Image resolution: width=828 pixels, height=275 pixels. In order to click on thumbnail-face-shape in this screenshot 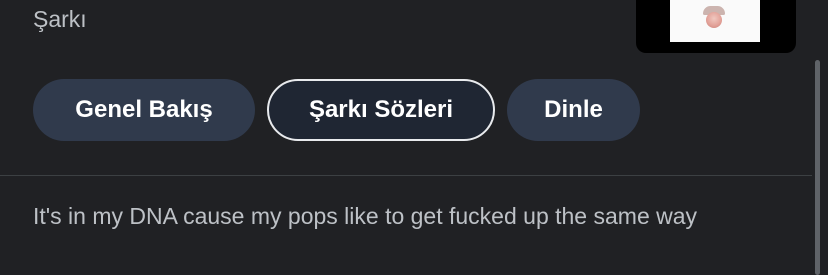, I will do `click(714, 20)`.